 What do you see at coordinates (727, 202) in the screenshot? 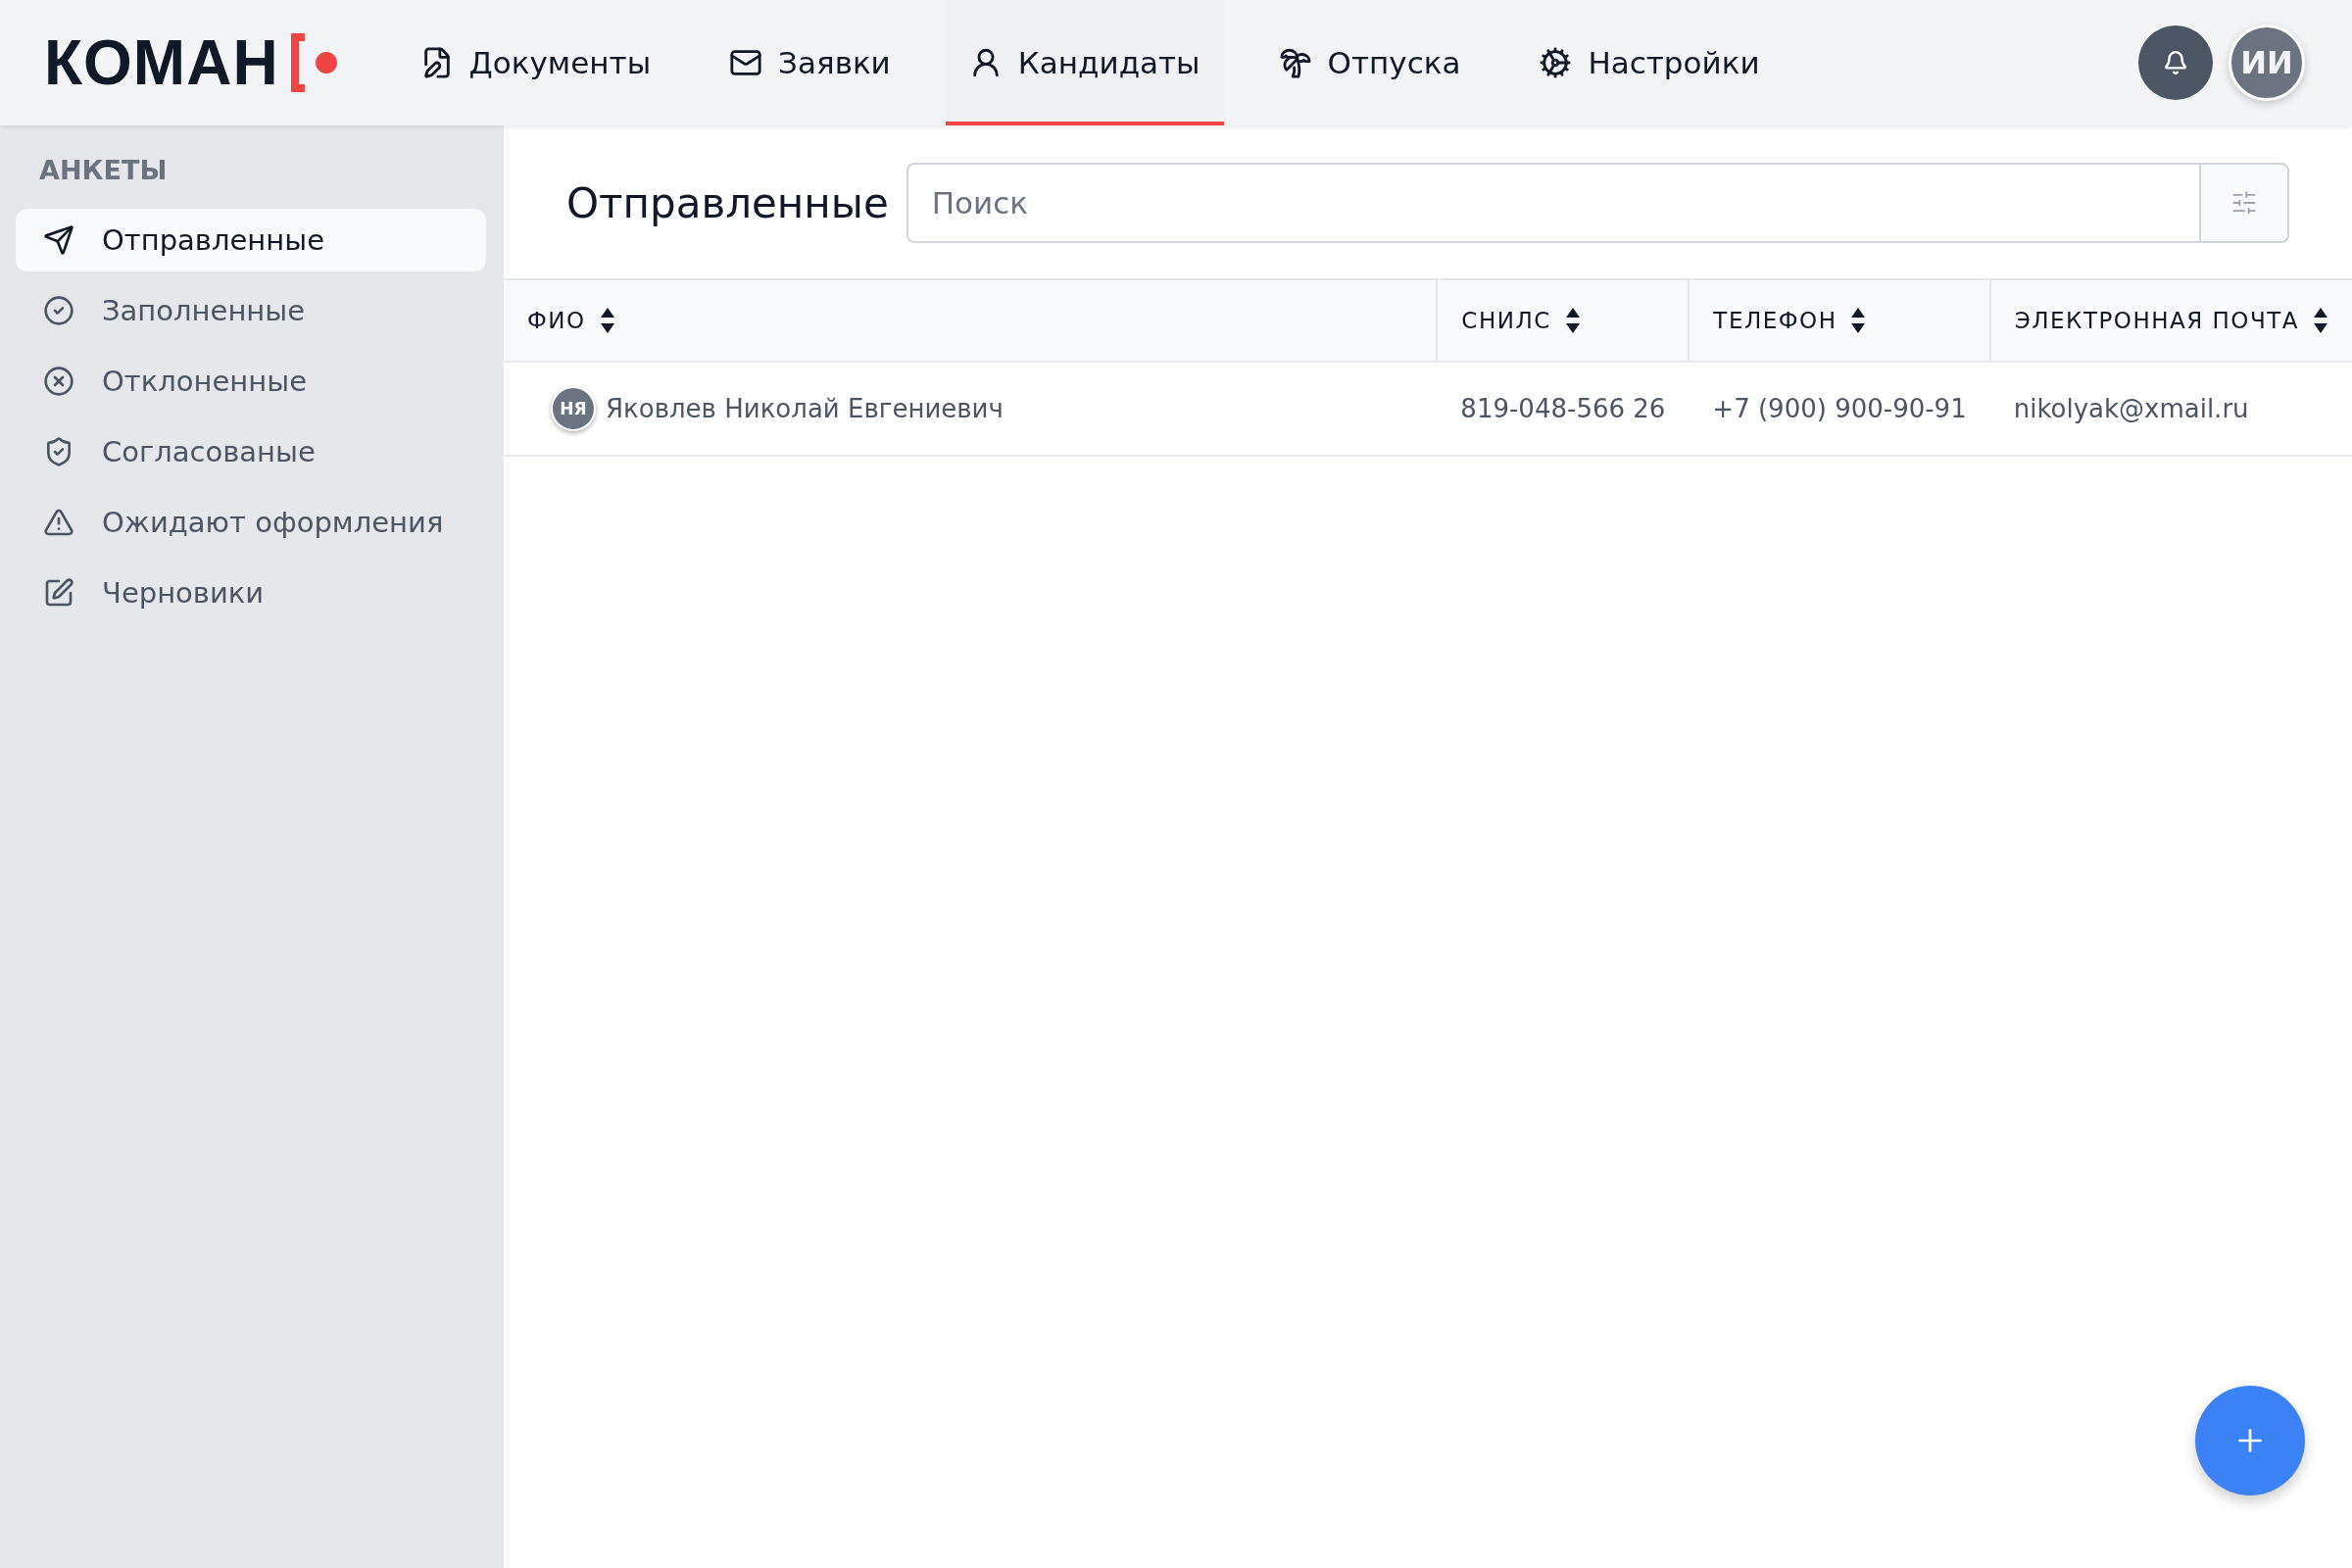
I see `page-title: Отправленные` at bounding box center [727, 202].